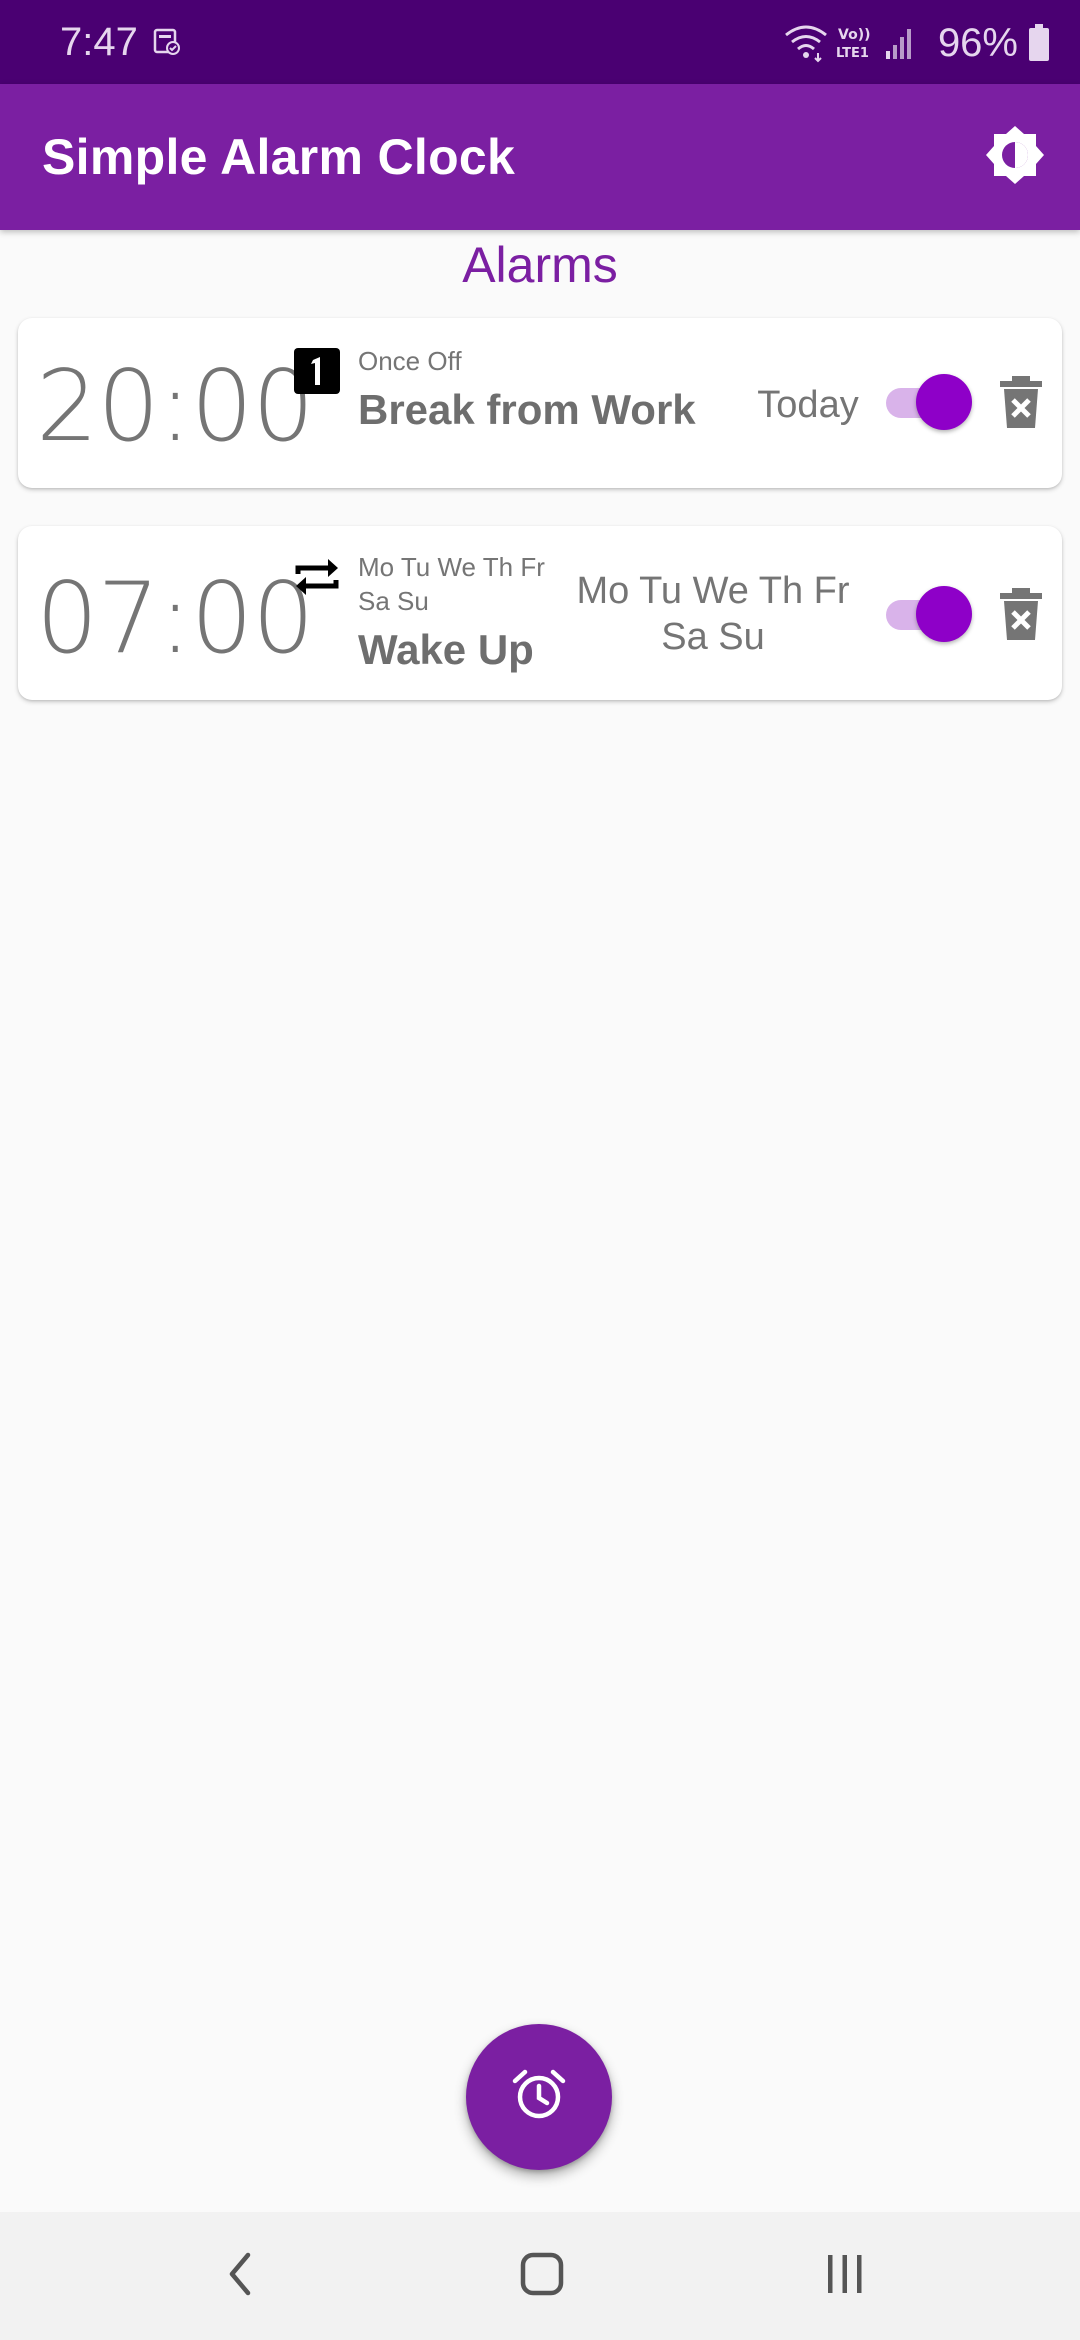 The width and height of the screenshot is (1080, 2340). I want to click on app-title: Simple Alarm Clock, so click(279, 157).